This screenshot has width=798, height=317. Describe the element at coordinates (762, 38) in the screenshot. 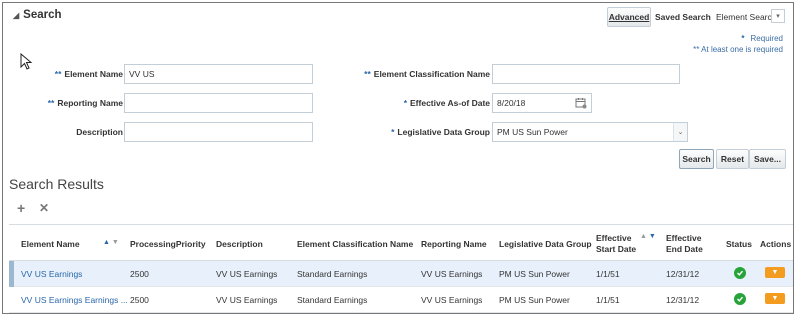

I see `required-note: * Required` at that location.